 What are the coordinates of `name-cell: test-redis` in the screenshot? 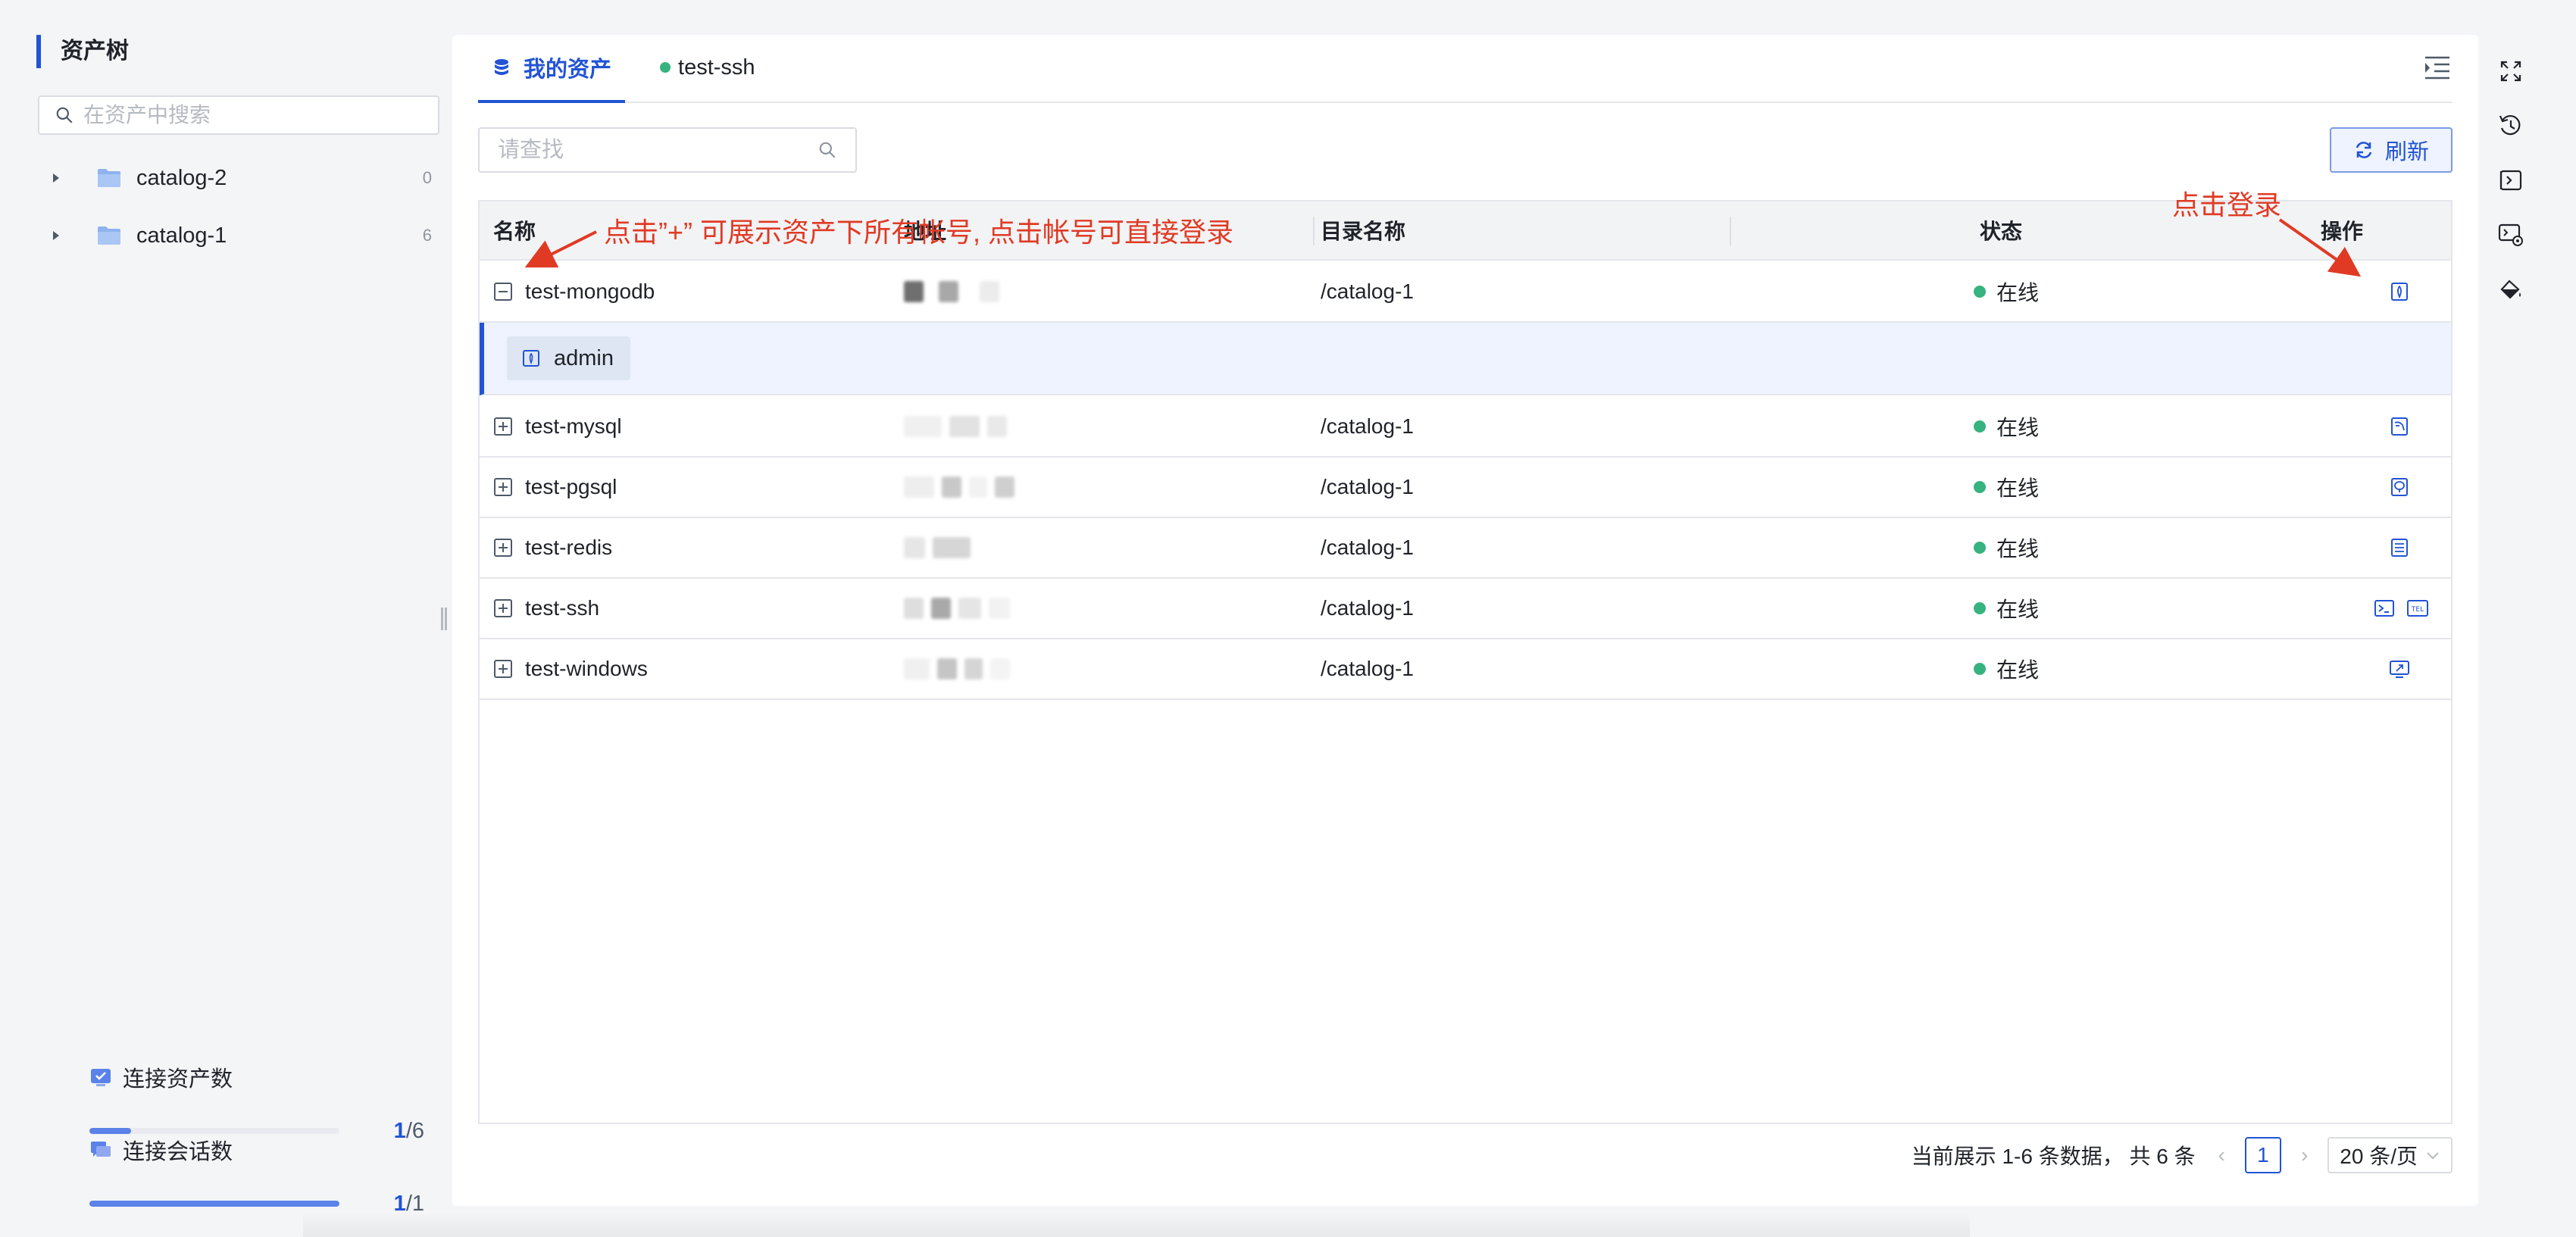 It's located at (552, 548).